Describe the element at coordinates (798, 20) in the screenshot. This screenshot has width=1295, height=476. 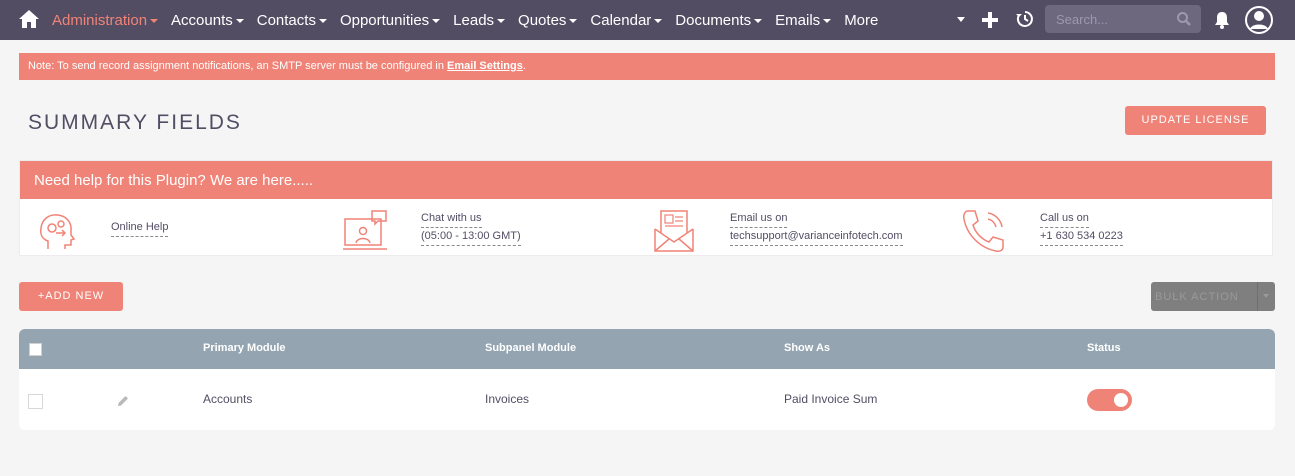
I see `nav-item-label: Emails` at that location.